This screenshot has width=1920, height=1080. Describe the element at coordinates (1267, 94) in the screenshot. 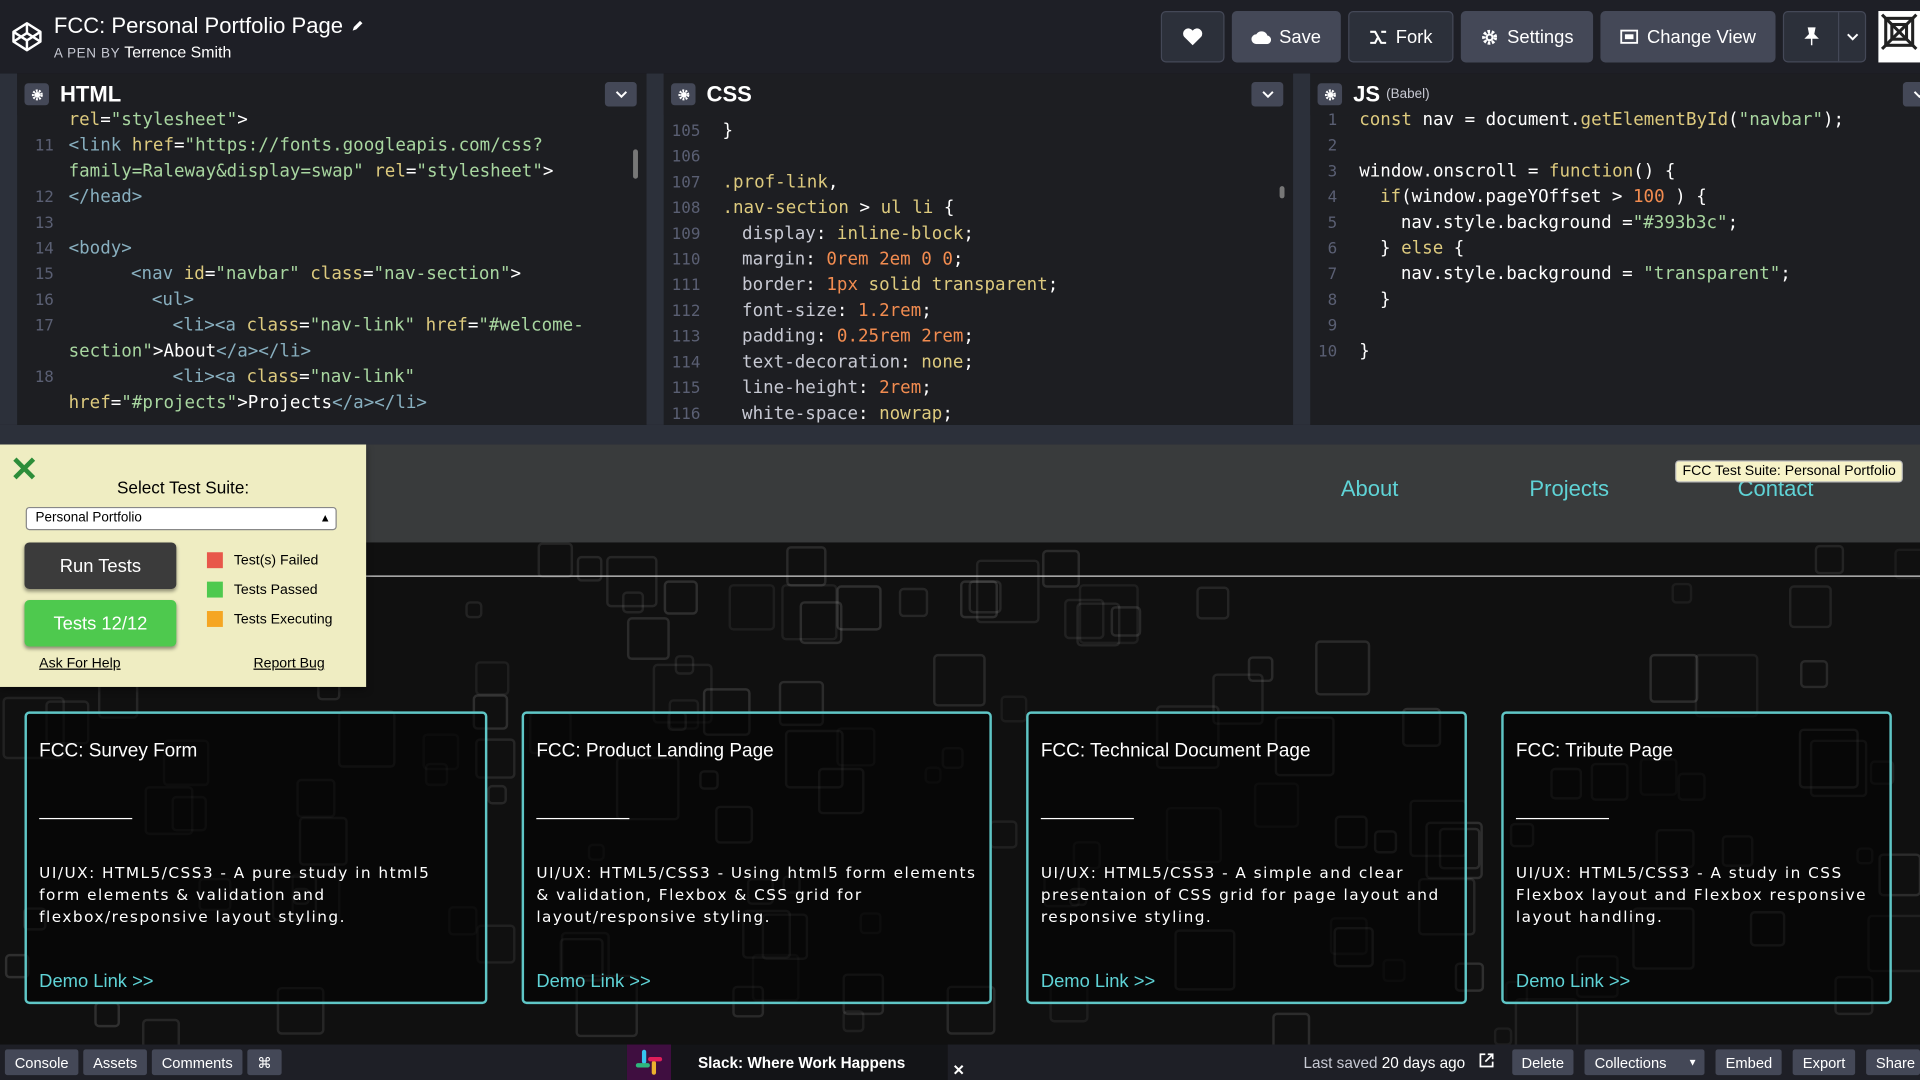

I see `css-chevron-down-icon` at that location.